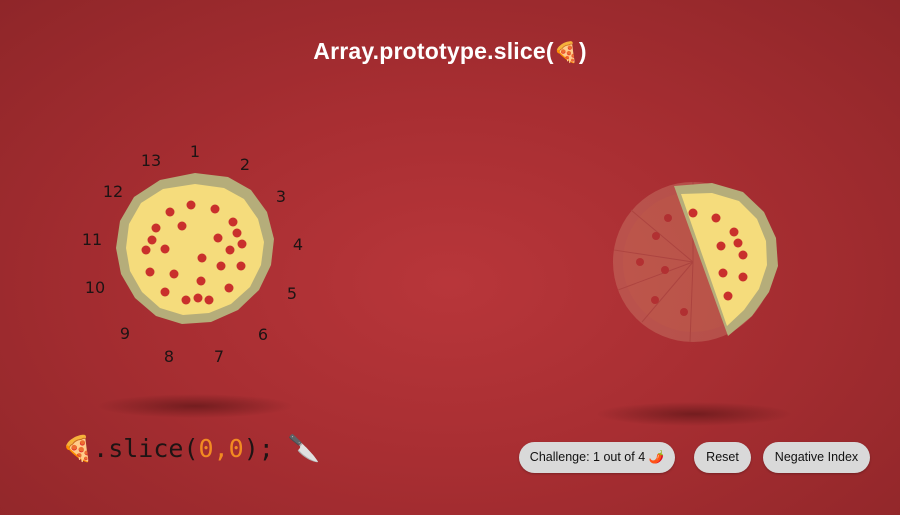  Describe the element at coordinates (258, 448) in the screenshot. I see `code-close: );` at that location.